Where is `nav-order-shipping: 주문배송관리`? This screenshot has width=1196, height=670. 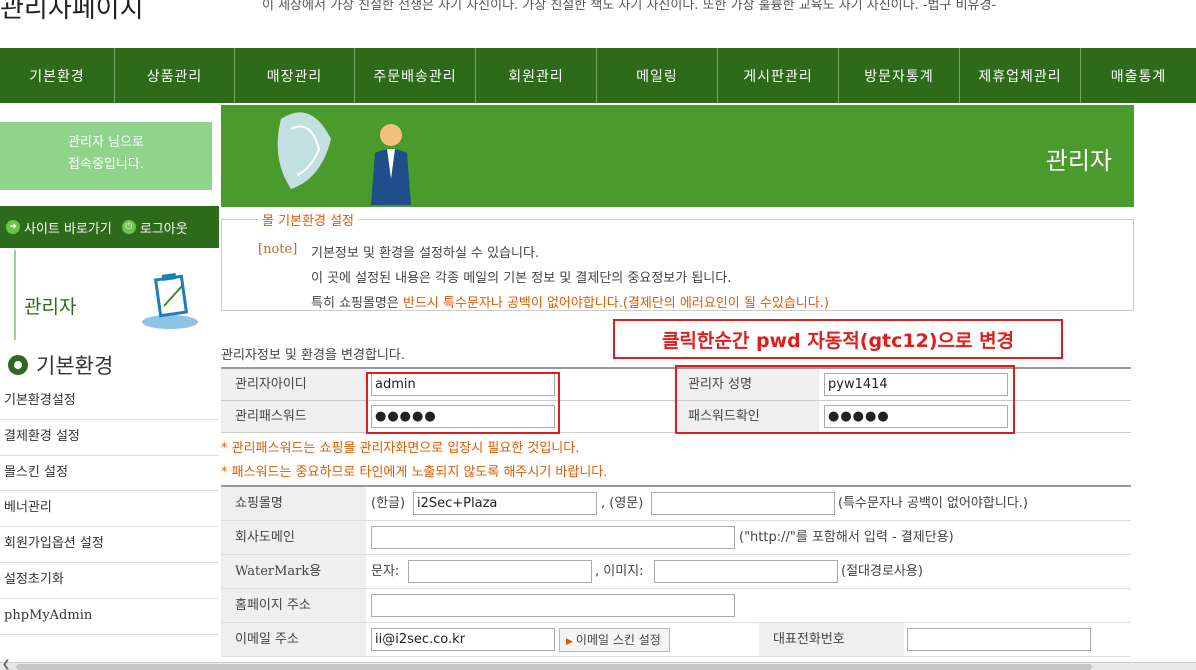
nav-order-shipping: 주문배송관리 is located at coordinates (415, 75).